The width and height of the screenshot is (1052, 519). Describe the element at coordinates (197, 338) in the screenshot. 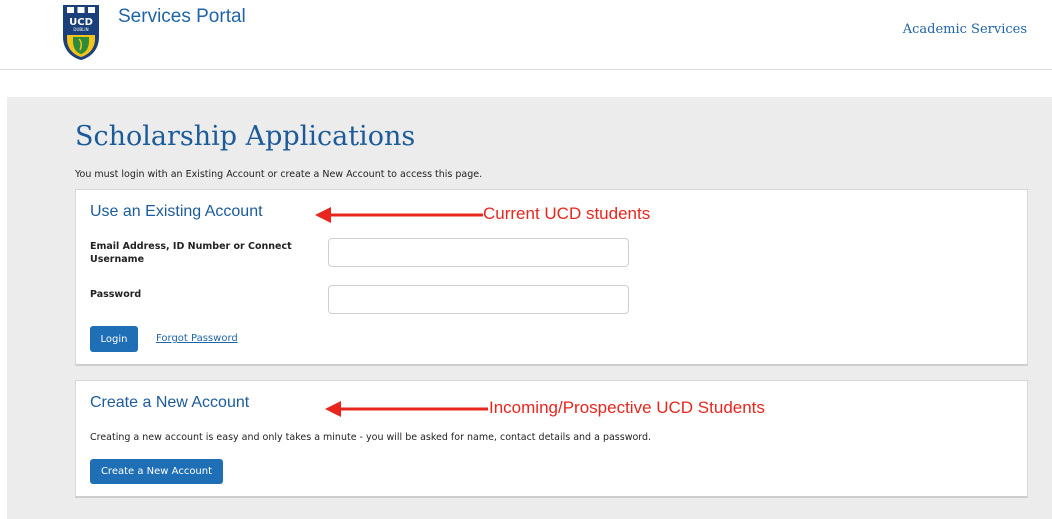

I see `forgot-password-link: Forgot Password` at that location.